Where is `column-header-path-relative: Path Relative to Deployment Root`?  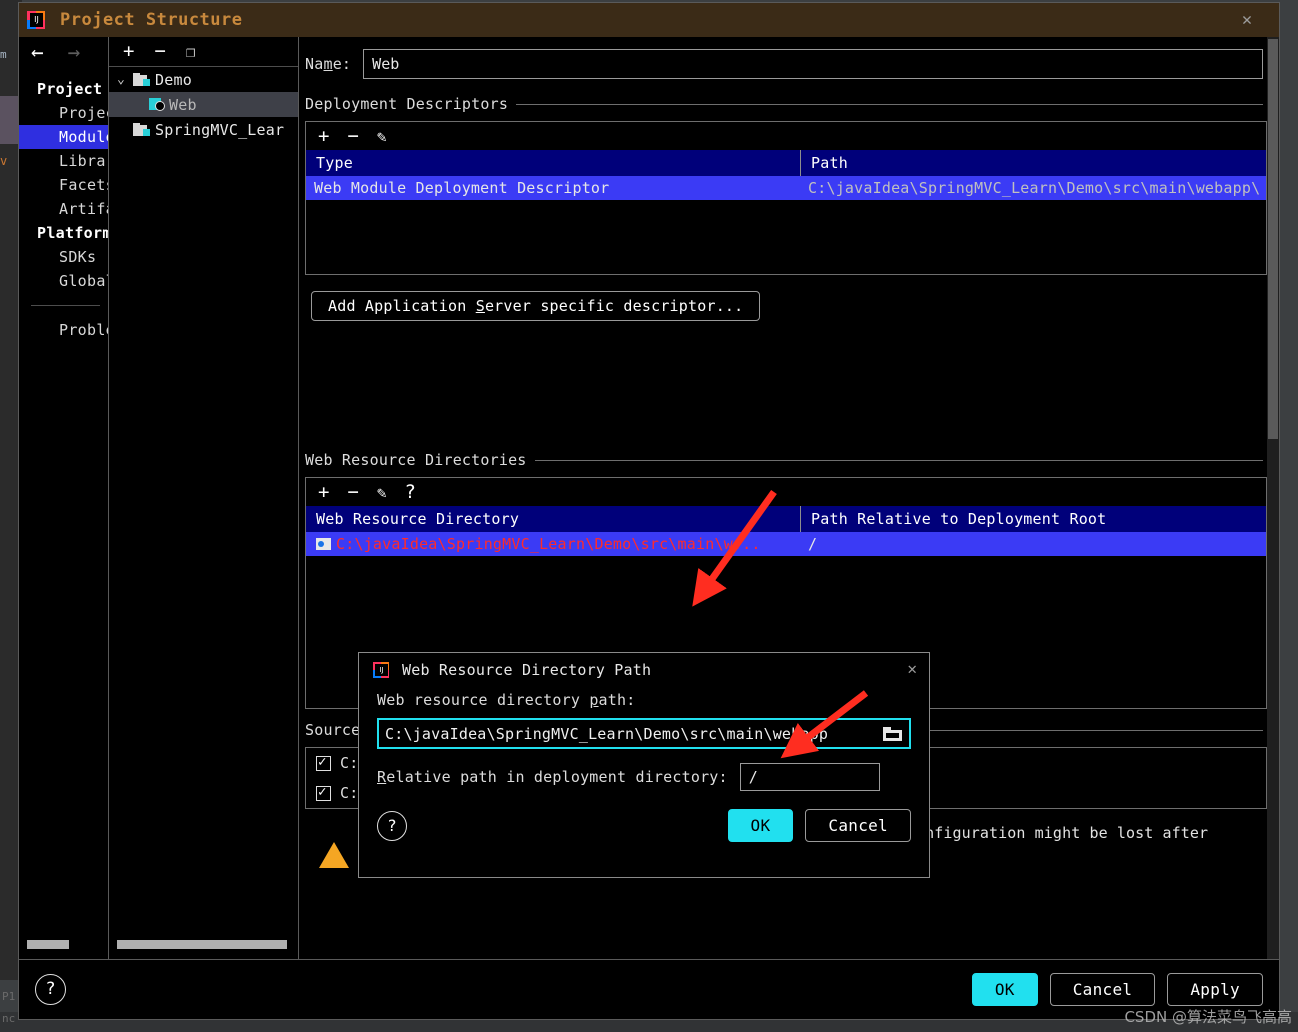
column-header-path-relative: Path Relative to Deployment Root is located at coordinates (1033, 519).